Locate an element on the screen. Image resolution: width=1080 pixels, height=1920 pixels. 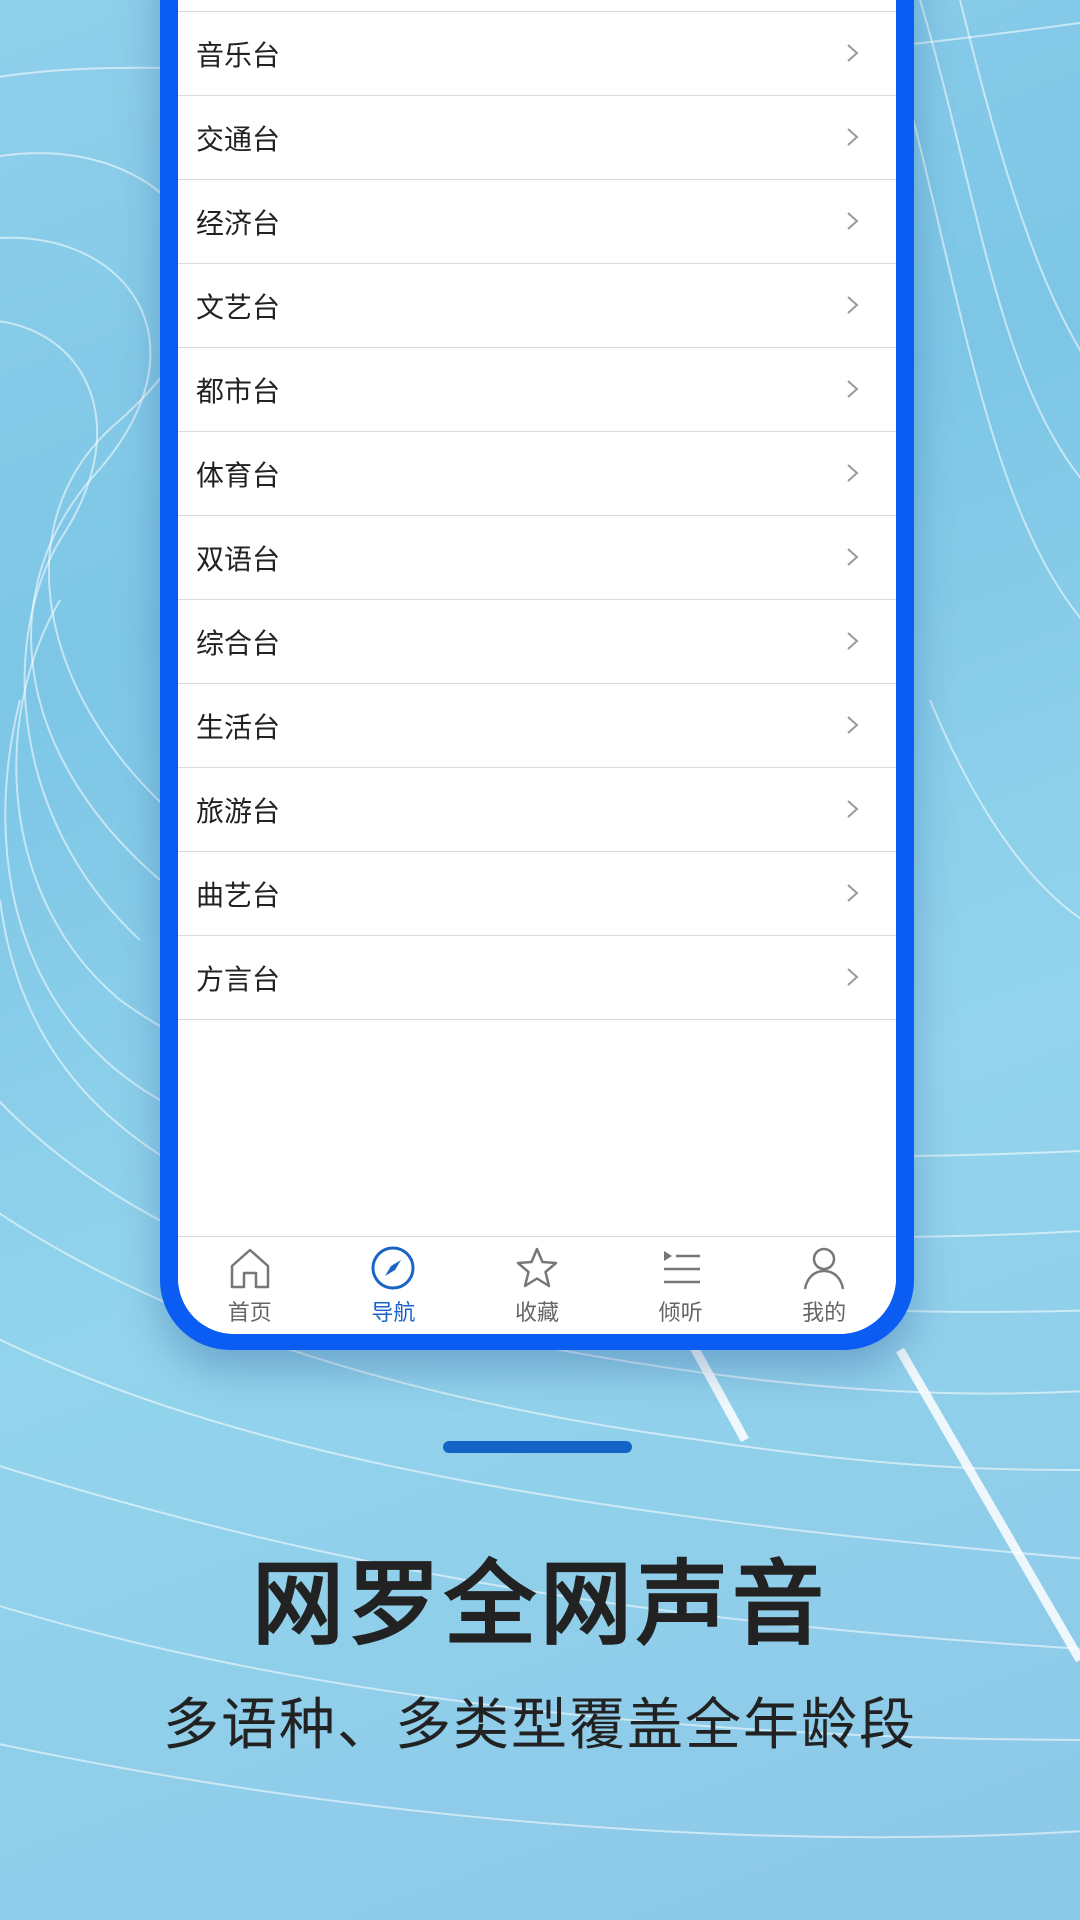
station-list-item: 双语台 is located at coordinates (537, 558).